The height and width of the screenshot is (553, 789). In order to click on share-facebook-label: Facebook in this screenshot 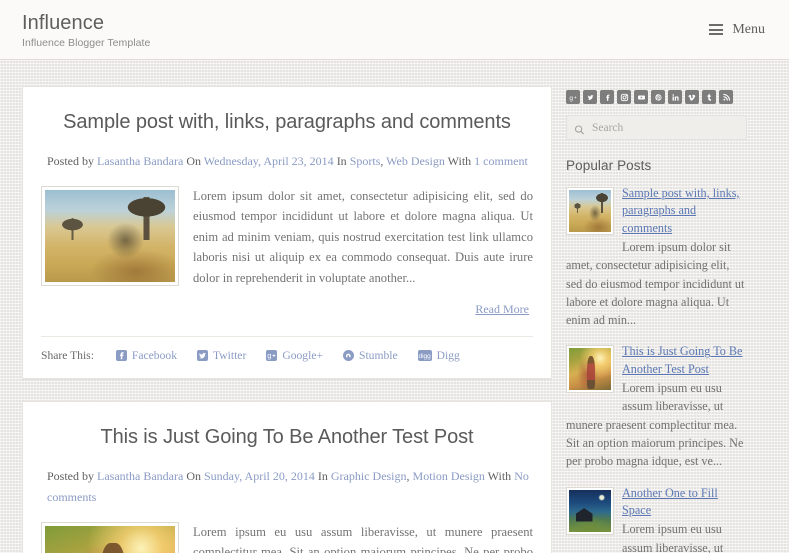, I will do `click(154, 355)`.